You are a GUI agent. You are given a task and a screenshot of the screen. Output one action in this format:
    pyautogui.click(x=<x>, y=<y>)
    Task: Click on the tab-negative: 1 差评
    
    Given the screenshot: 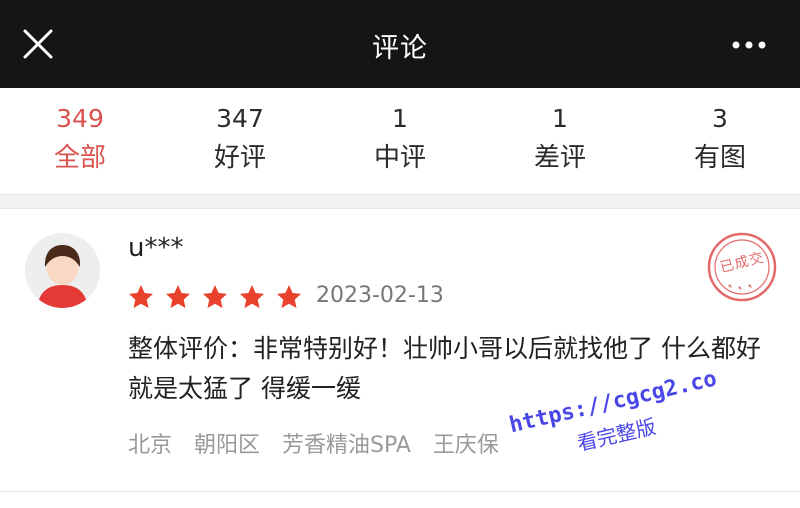 What is the action you would take?
    pyautogui.click(x=560, y=141)
    